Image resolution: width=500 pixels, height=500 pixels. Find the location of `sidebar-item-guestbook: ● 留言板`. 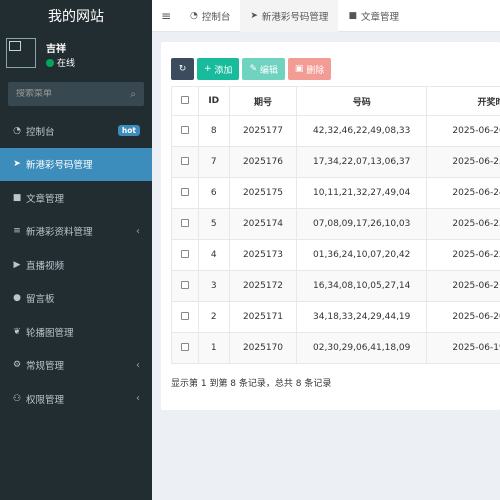

sidebar-item-guestbook: ● 留言板 is located at coordinates (76, 299).